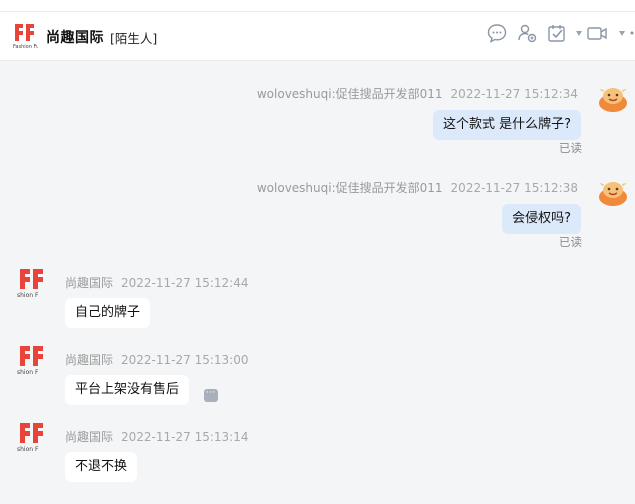 This screenshot has height=504, width=635. I want to click on stranger-tag: [陌生人], so click(134, 38).